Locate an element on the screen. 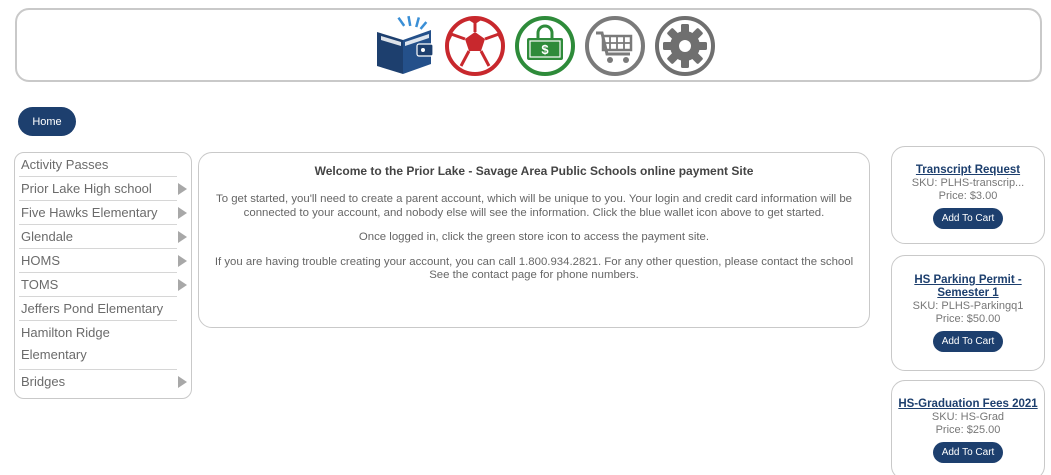 This screenshot has width=1051, height=475. sidebar-item-label: Bridges is located at coordinates (43, 381).